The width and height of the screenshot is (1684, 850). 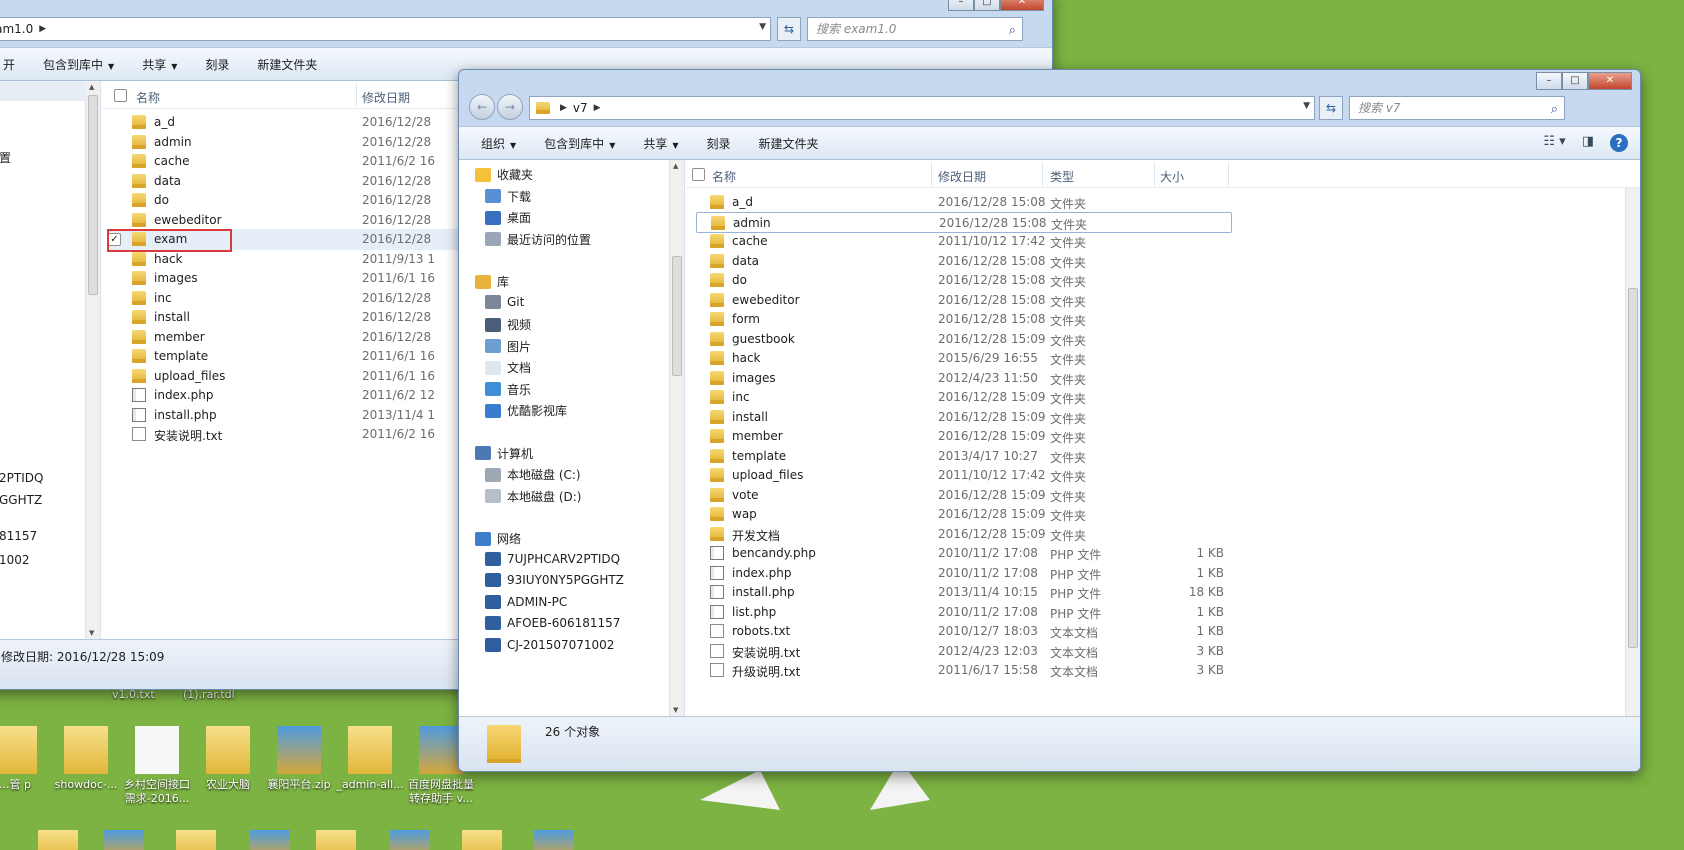 What do you see at coordinates (21, 478) in the screenshot?
I see `nav-item-partial: 2PTIDQ` at bounding box center [21, 478].